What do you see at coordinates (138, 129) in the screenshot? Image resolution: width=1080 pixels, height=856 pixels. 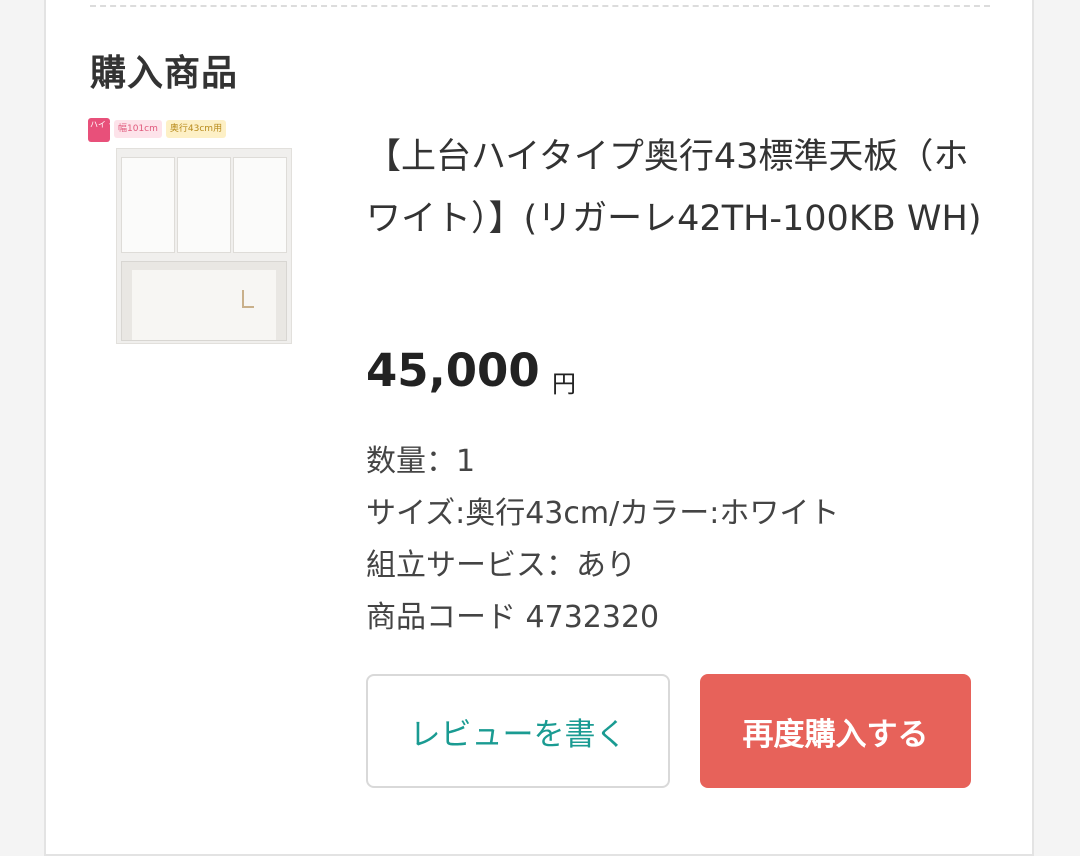 I see `badge-width: 幅101cm` at bounding box center [138, 129].